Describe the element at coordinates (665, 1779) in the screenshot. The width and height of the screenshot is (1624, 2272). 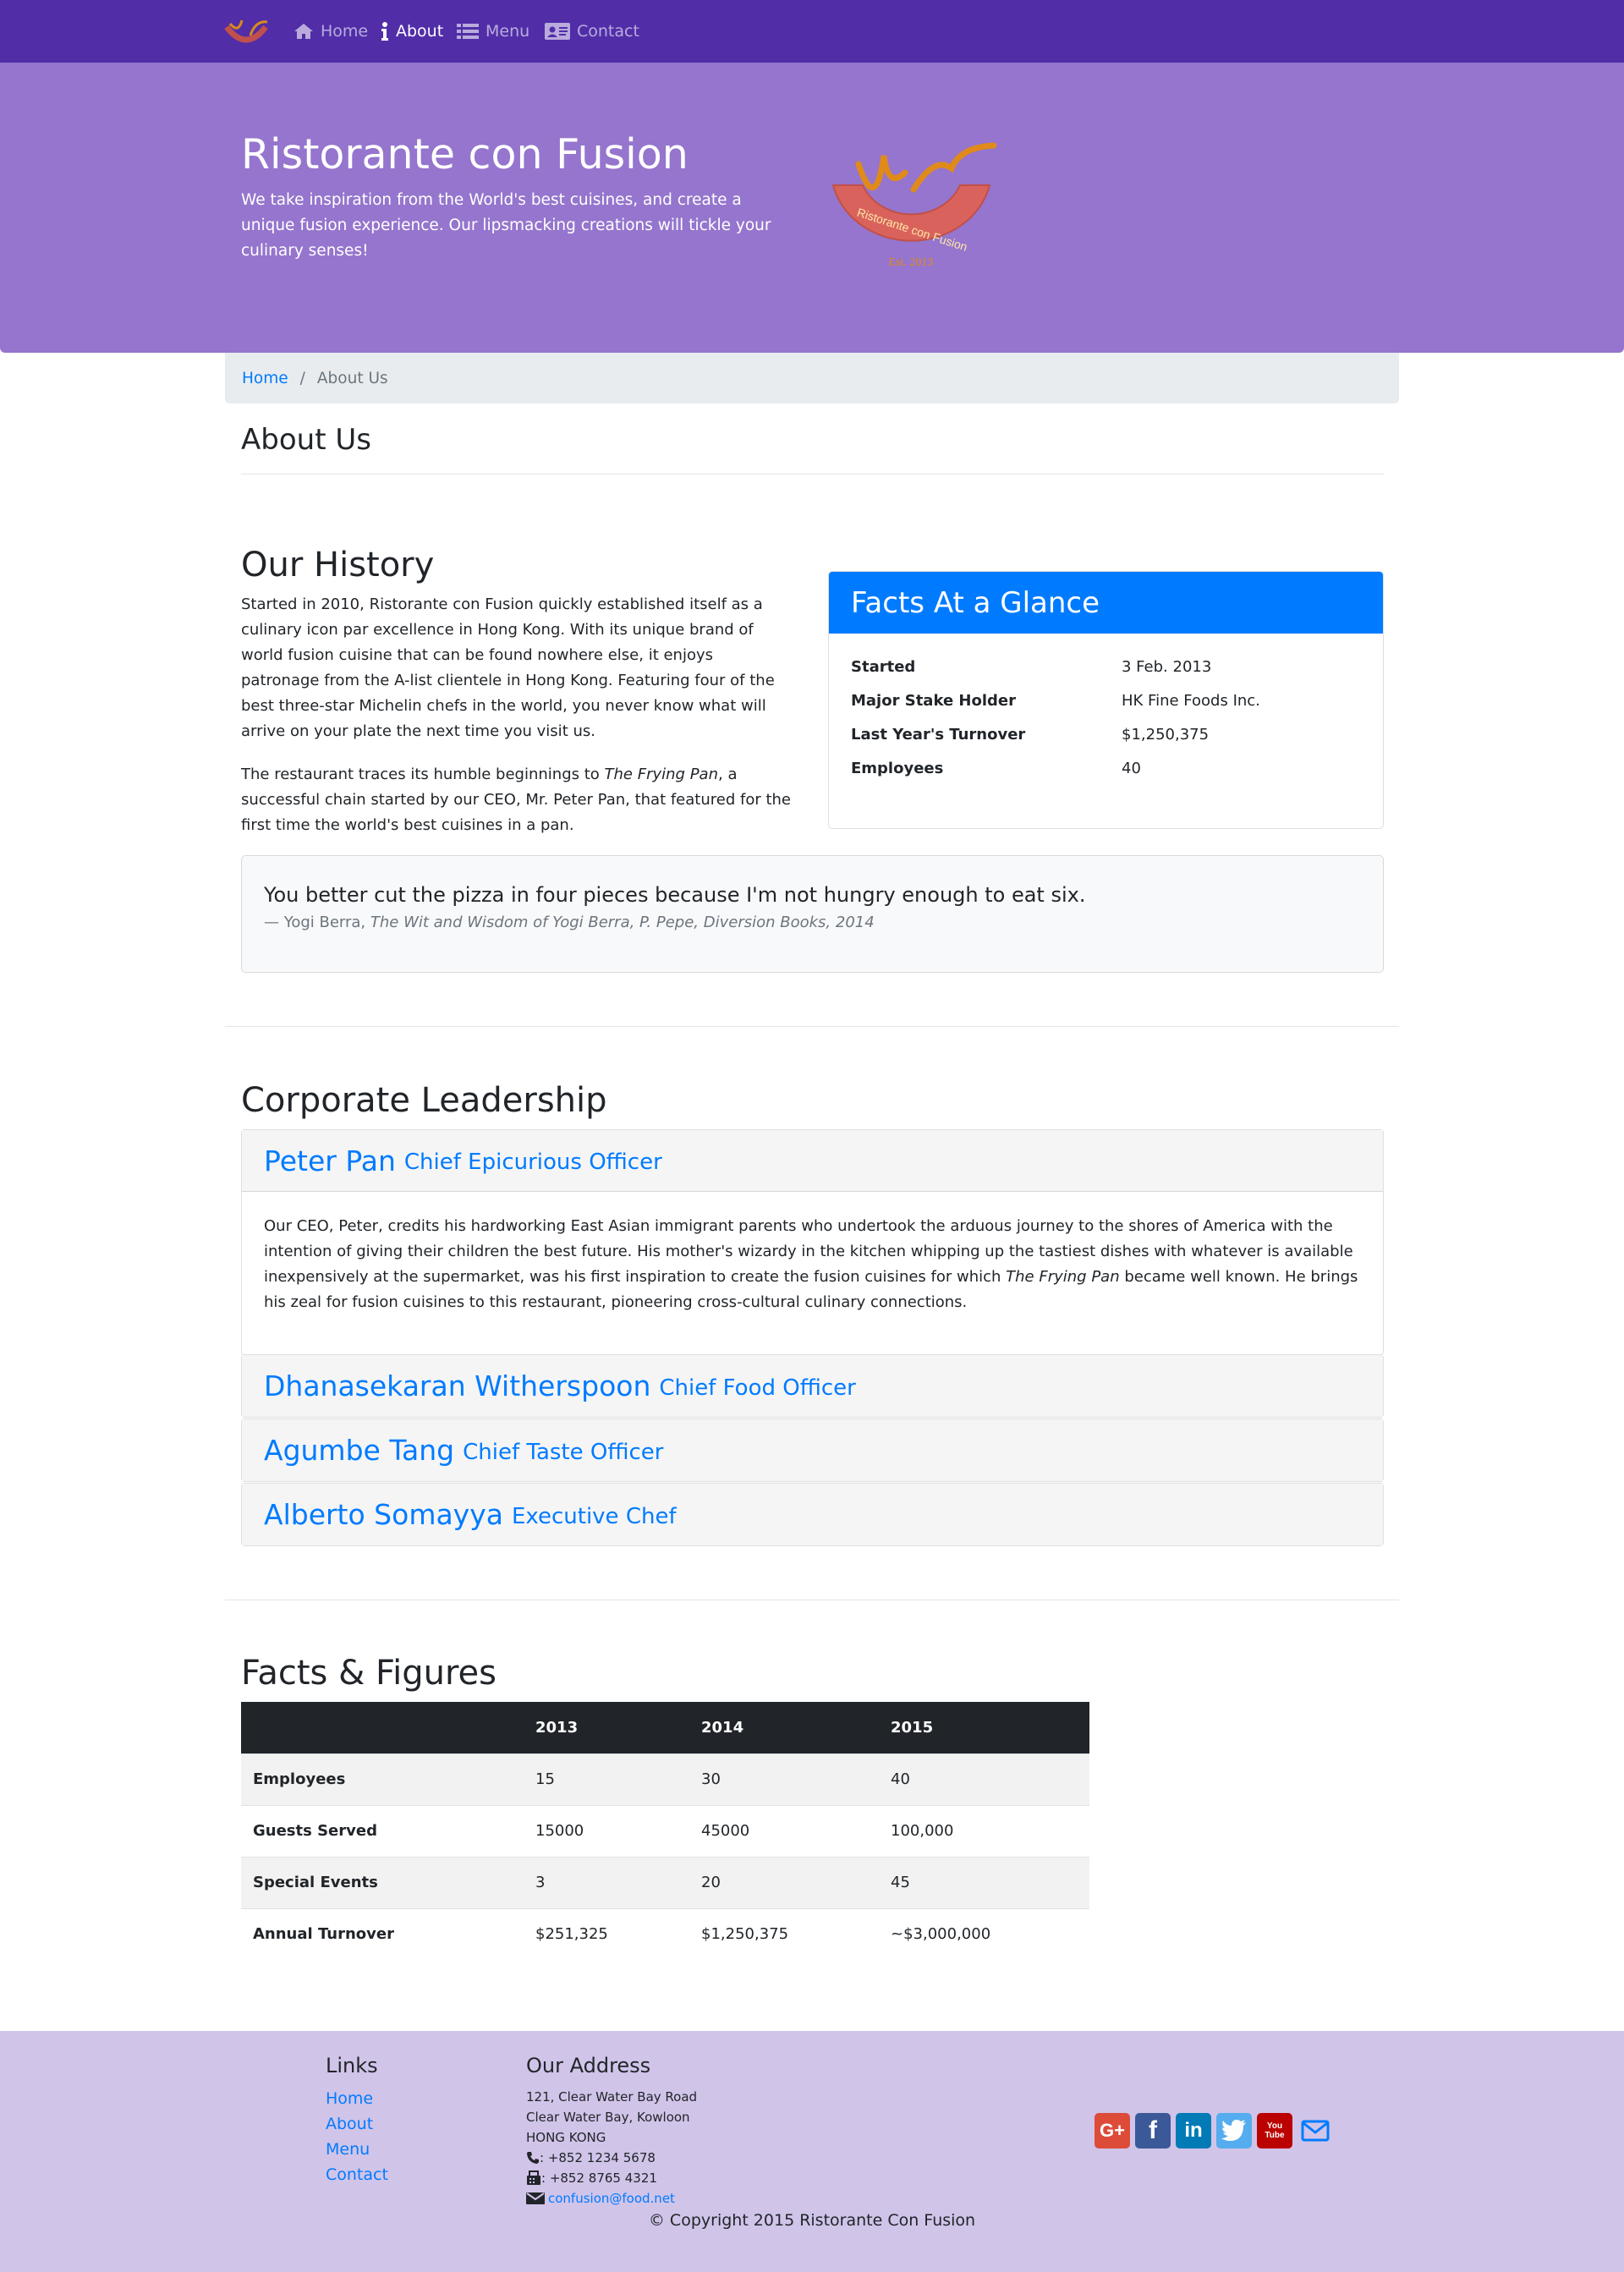
I see `table-row: Employees 15 30 40` at that location.